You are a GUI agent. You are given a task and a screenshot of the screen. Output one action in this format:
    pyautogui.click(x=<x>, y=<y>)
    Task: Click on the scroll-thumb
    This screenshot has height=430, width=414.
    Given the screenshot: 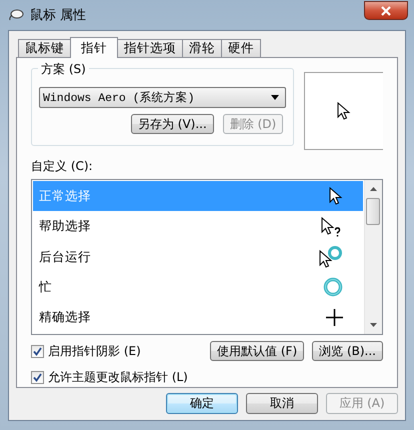 What is the action you would take?
    pyautogui.click(x=373, y=211)
    